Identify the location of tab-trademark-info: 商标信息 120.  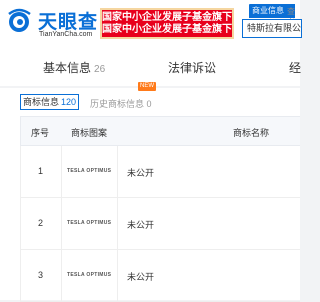
(50, 102).